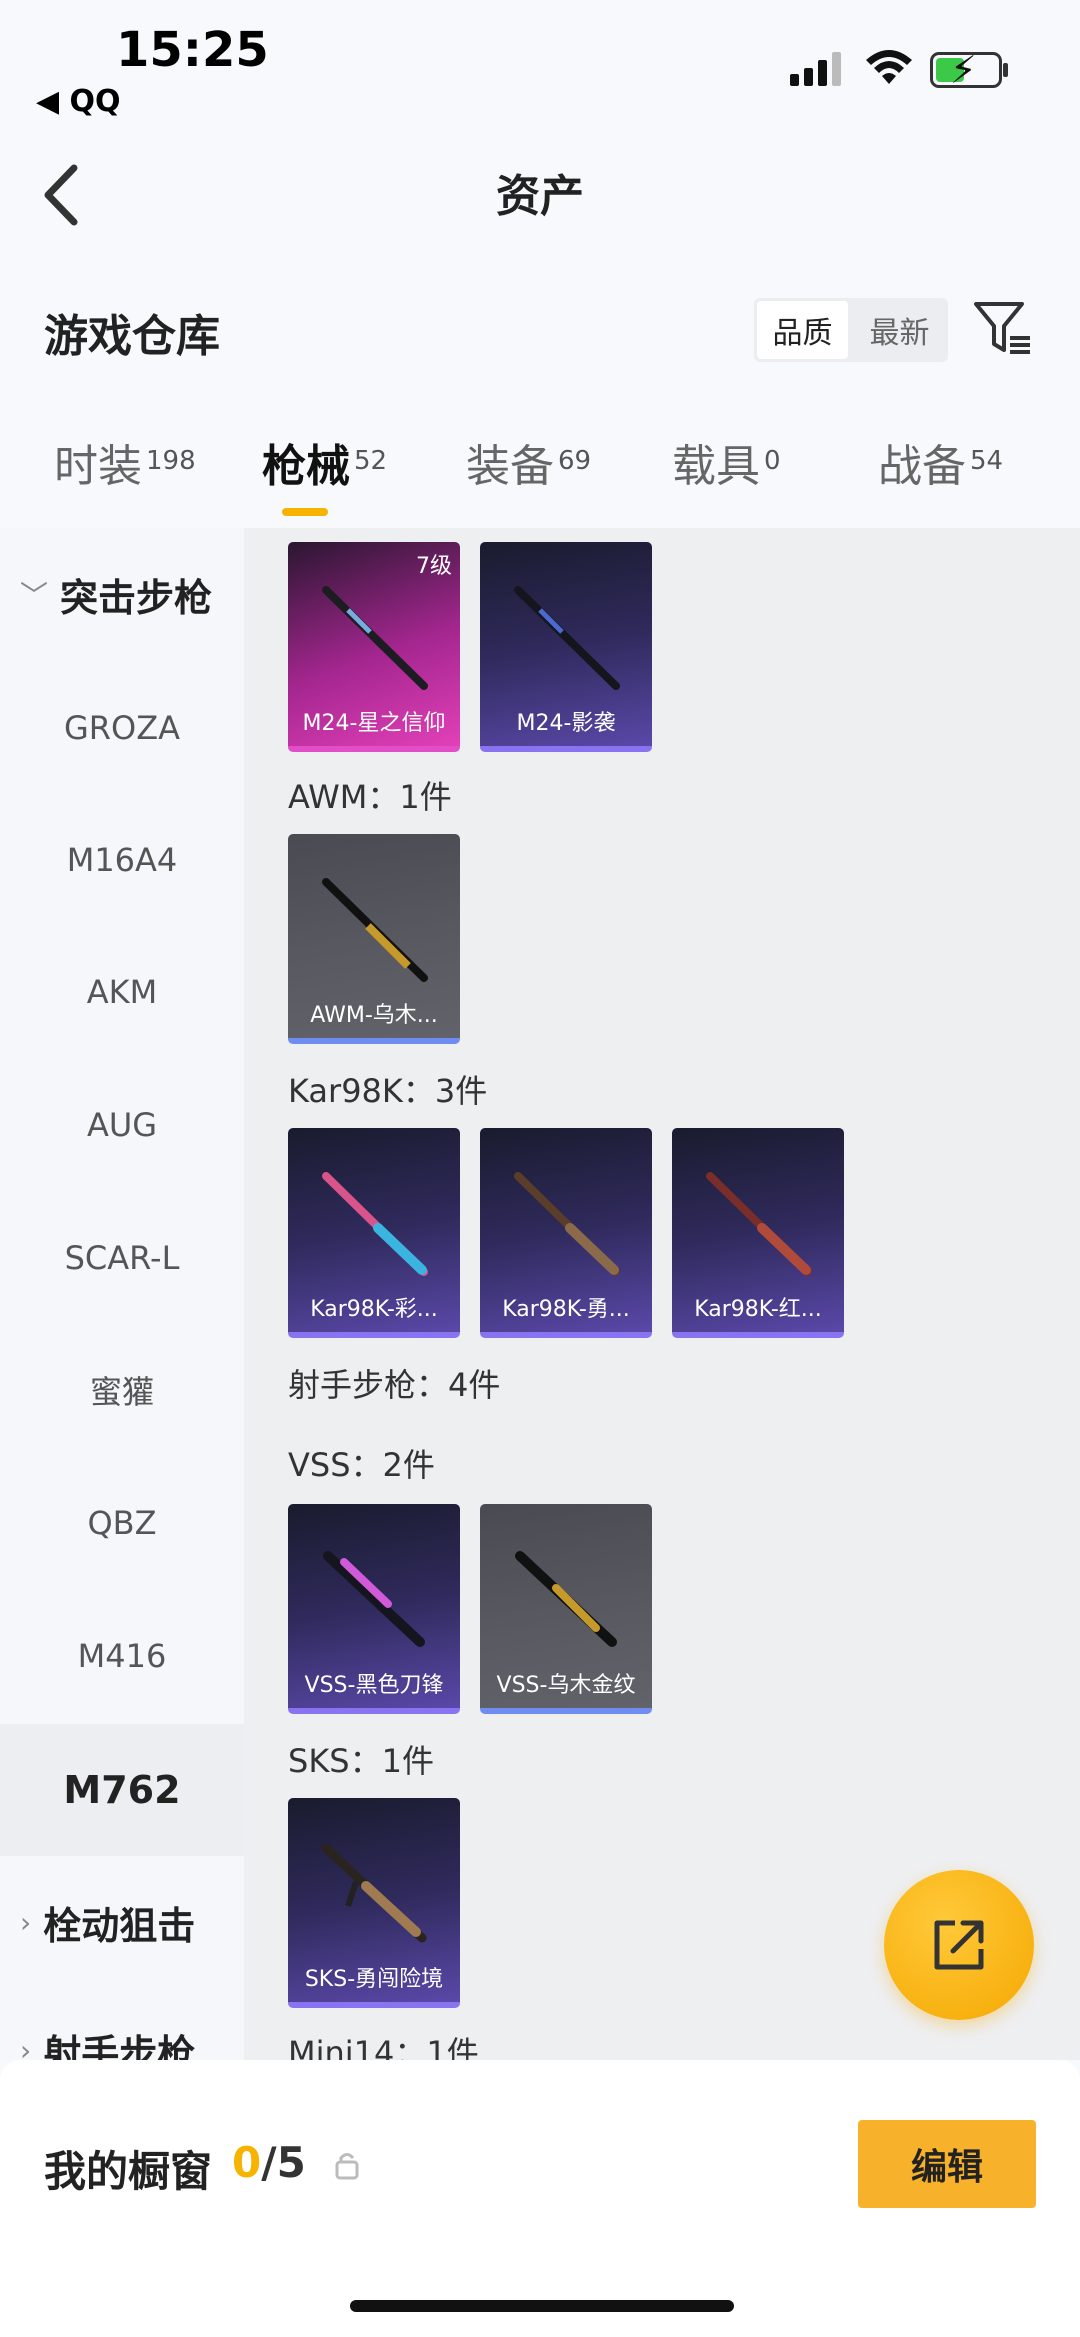 The image size is (1080, 2337). What do you see at coordinates (374, 1979) in the screenshot?
I see `weapon-name: SKS-勇闯险境` at bounding box center [374, 1979].